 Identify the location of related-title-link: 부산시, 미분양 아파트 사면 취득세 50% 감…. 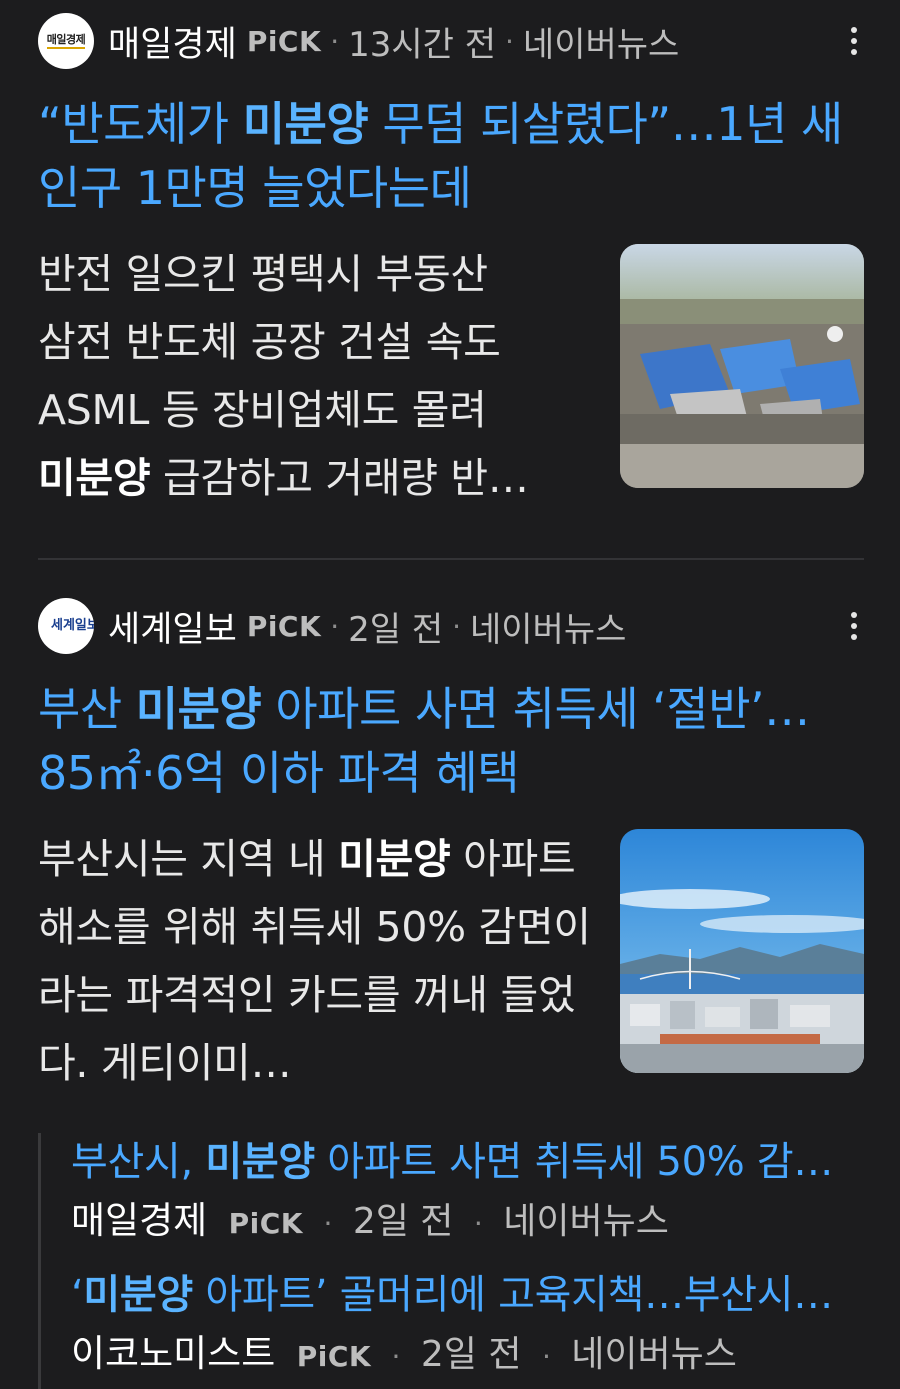
(469, 1162).